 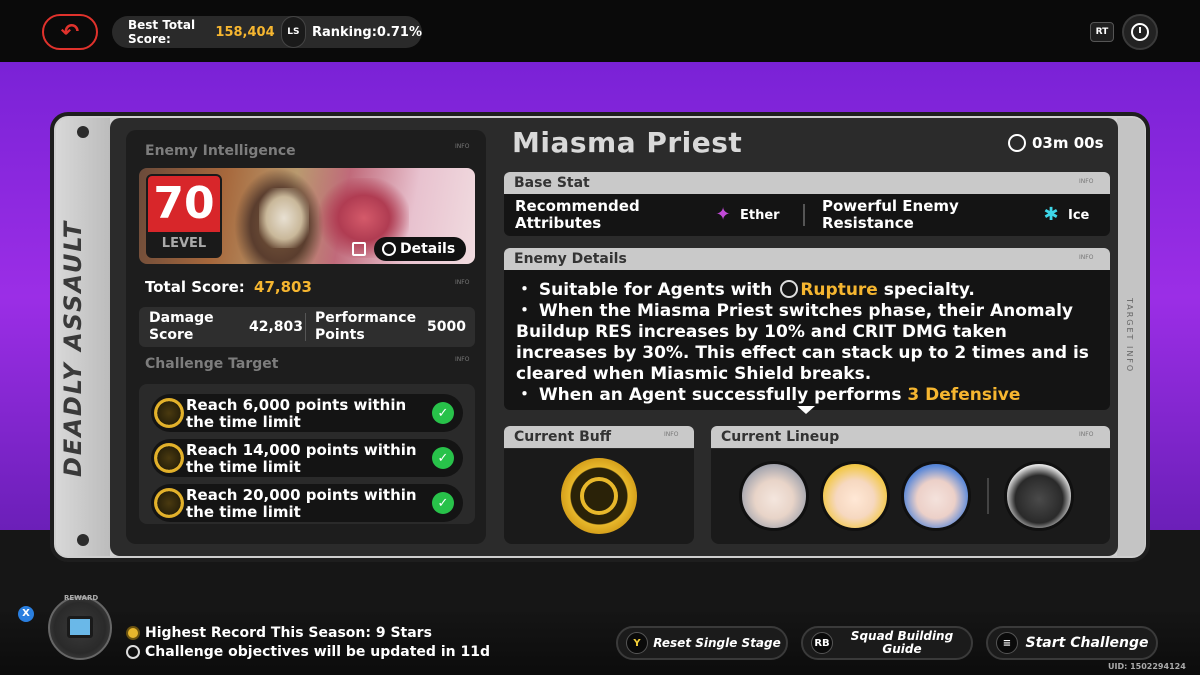 What do you see at coordinates (184, 243) in the screenshot?
I see `level-label: LEVEL` at bounding box center [184, 243].